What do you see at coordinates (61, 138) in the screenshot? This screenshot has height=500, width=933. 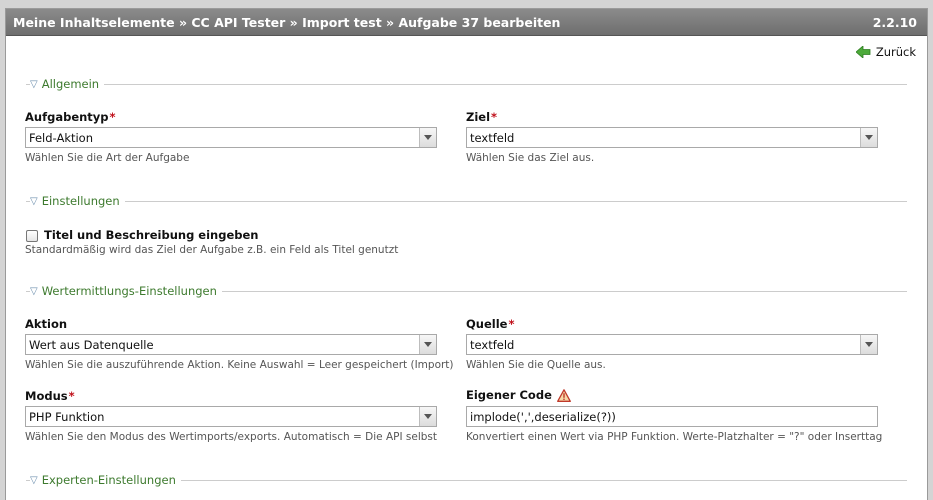 I see `aufgabentyp-value: Feld-Aktion` at bounding box center [61, 138].